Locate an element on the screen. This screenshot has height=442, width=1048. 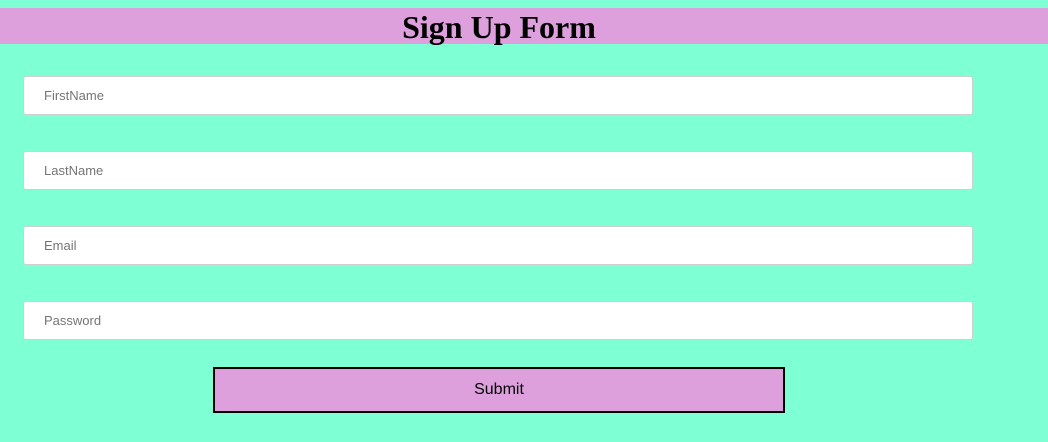
email-field is located at coordinates (498, 245).